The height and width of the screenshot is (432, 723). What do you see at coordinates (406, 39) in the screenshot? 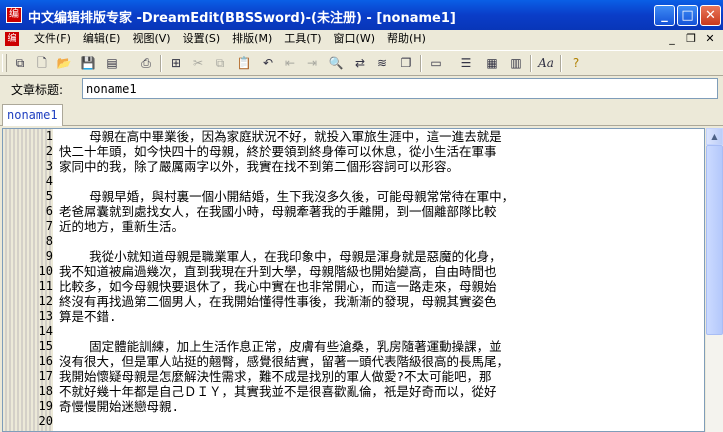
I see `menu-help: 帮助(H)` at bounding box center [406, 39].